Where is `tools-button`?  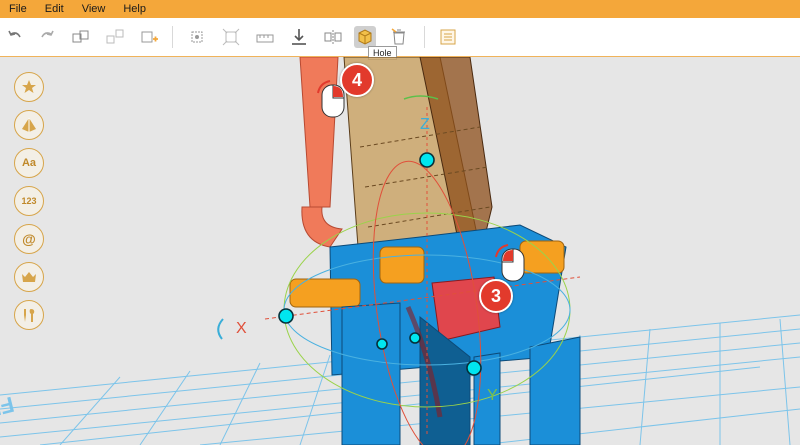 tools-button is located at coordinates (29, 315).